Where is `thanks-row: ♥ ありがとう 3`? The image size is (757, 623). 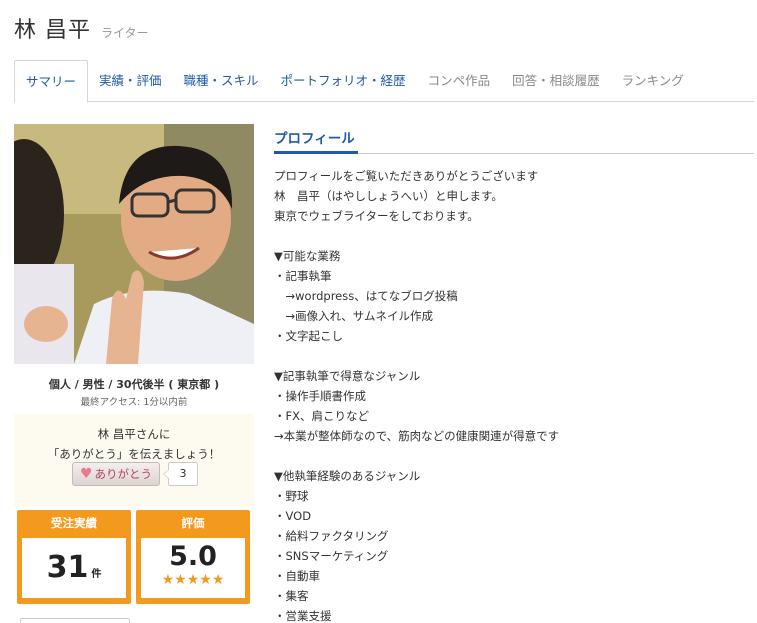 thanks-row: ♥ ありがとう 3 is located at coordinates (135, 474).